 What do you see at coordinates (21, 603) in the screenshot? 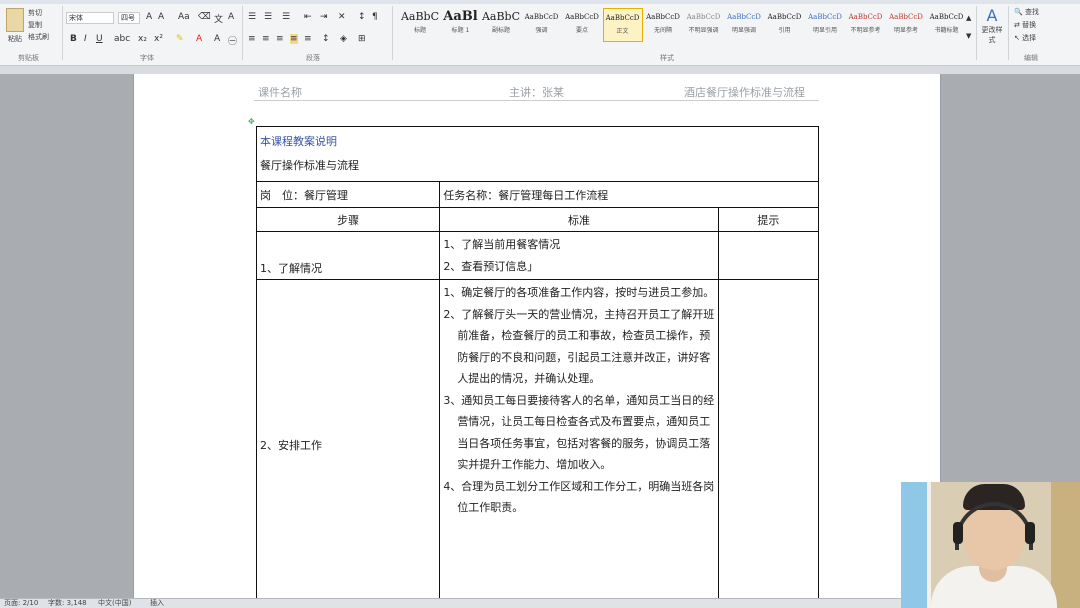
I see `status-page: 页面: 2/10` at bounding box center [21, 603].